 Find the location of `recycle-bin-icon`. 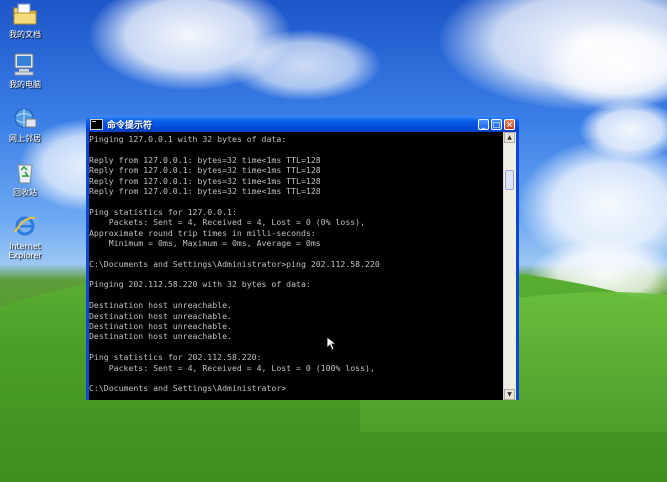

recycle-bin-icon is located at coordinates (25, 173).